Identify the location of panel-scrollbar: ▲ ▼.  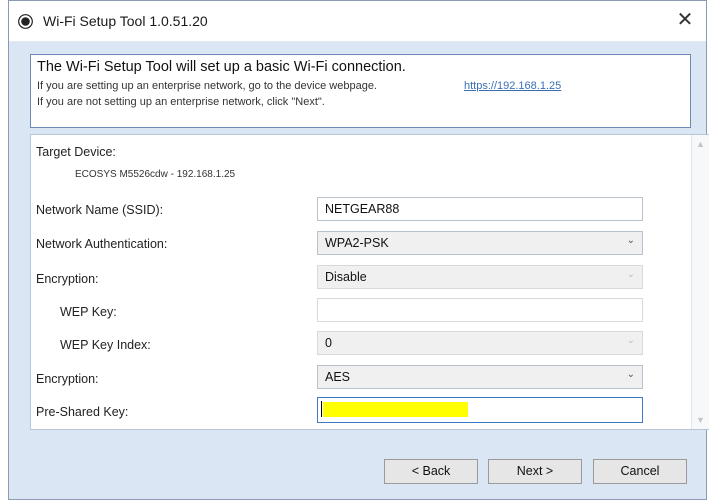
(700, 282).